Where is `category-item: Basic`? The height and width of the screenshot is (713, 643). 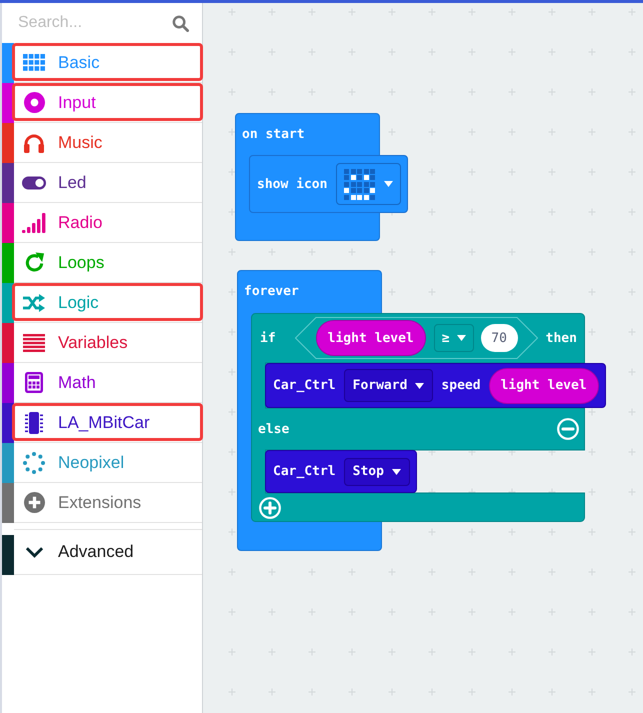
category-item: Basic is located at coordinates (102, 63).